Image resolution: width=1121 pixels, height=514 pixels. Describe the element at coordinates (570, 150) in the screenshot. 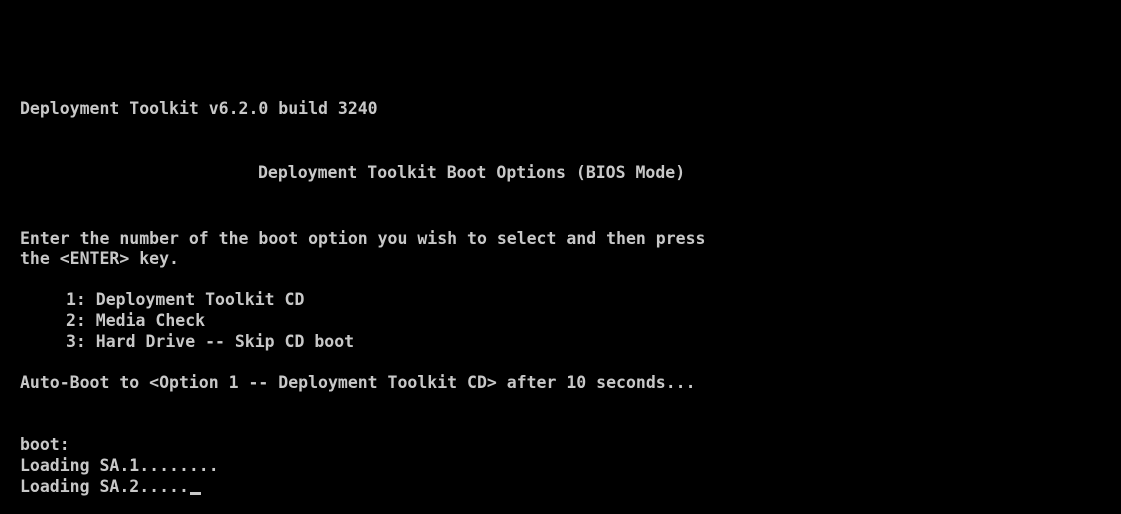

I see `header-top-rule` at that location.